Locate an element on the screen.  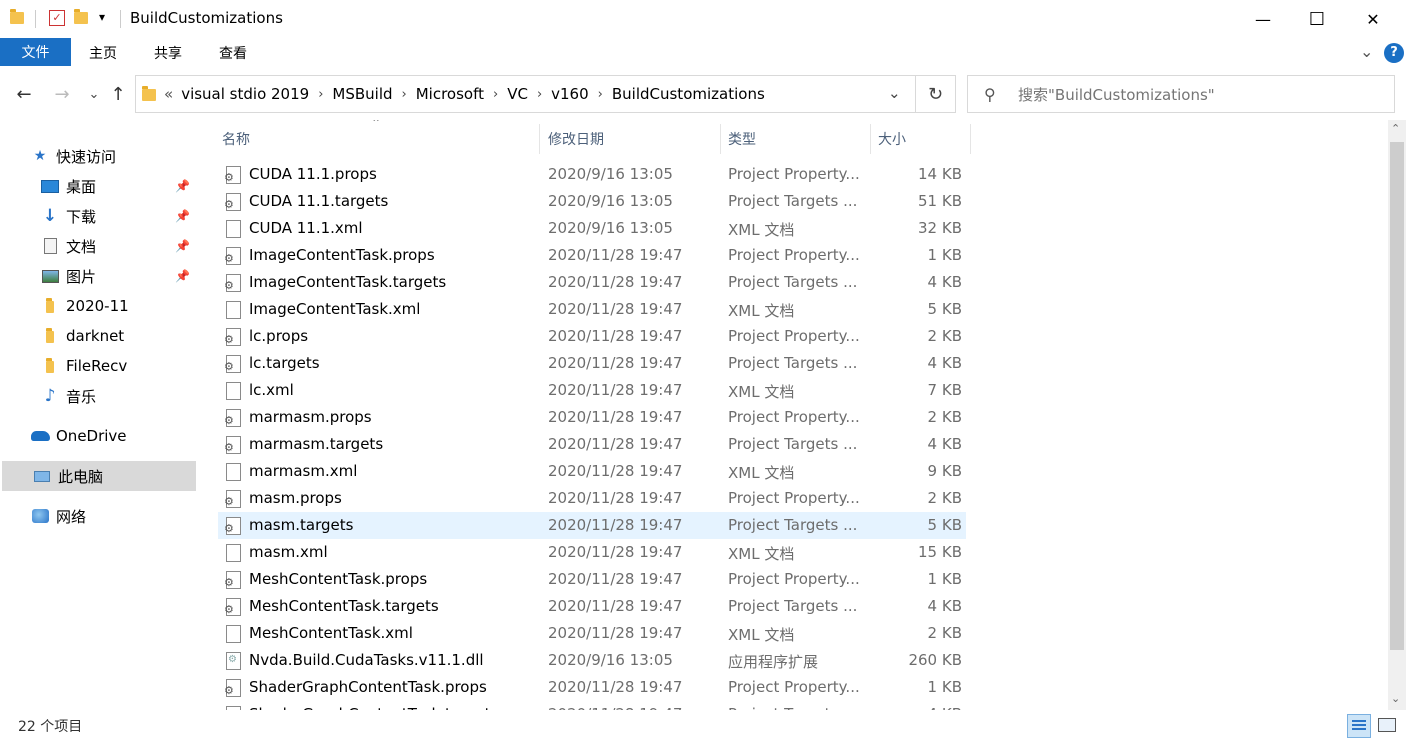
breadcrumb-item: v160 is located at coordinates (570, 94).